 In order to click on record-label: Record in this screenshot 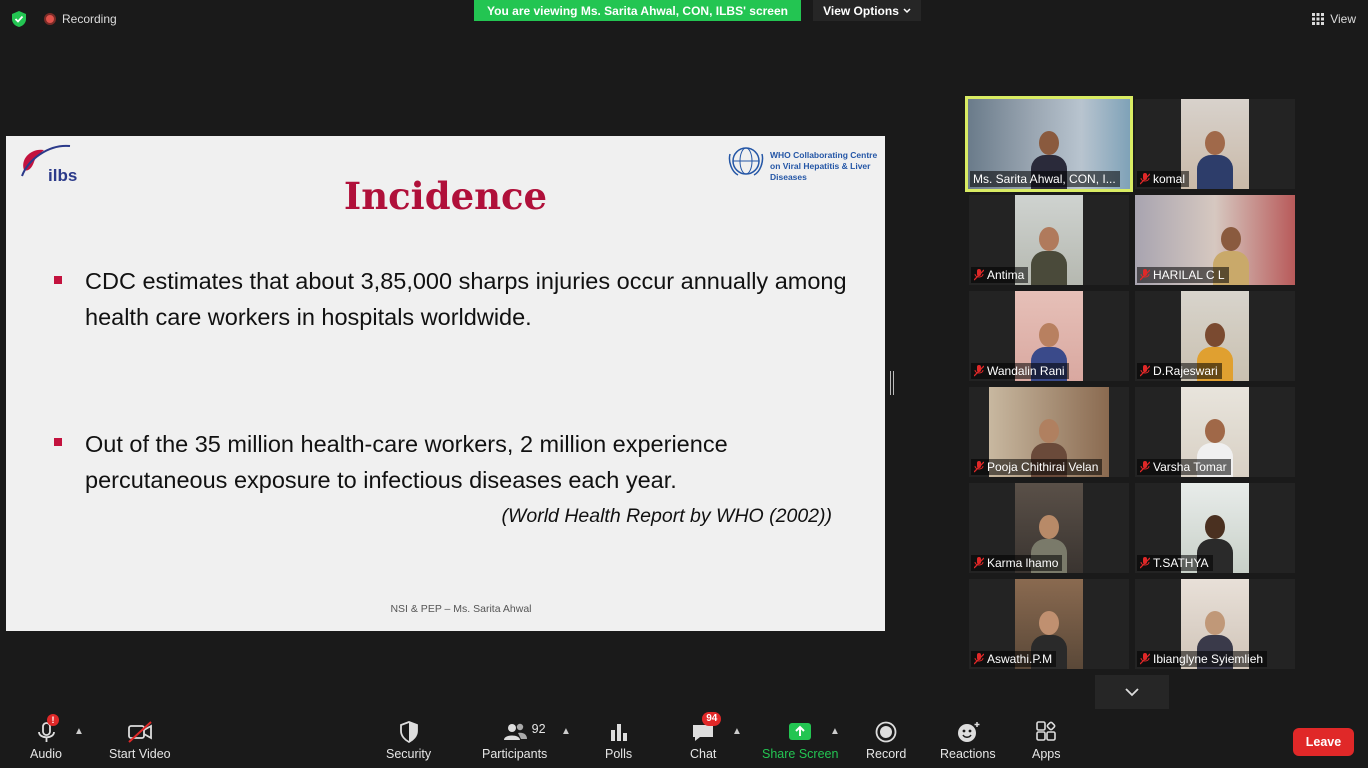, I will do `click(886, 754)`.